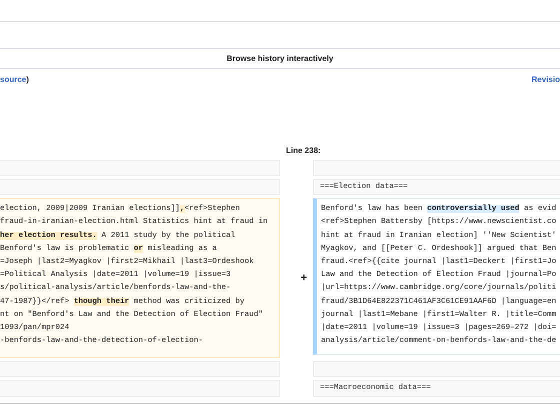 The height and width of the screenshot is (420, 560). What do you see at coordinates (280, 58) in the screenshot?
I see `section-heading: Browse history interactively` at bounding box center [280, 58].